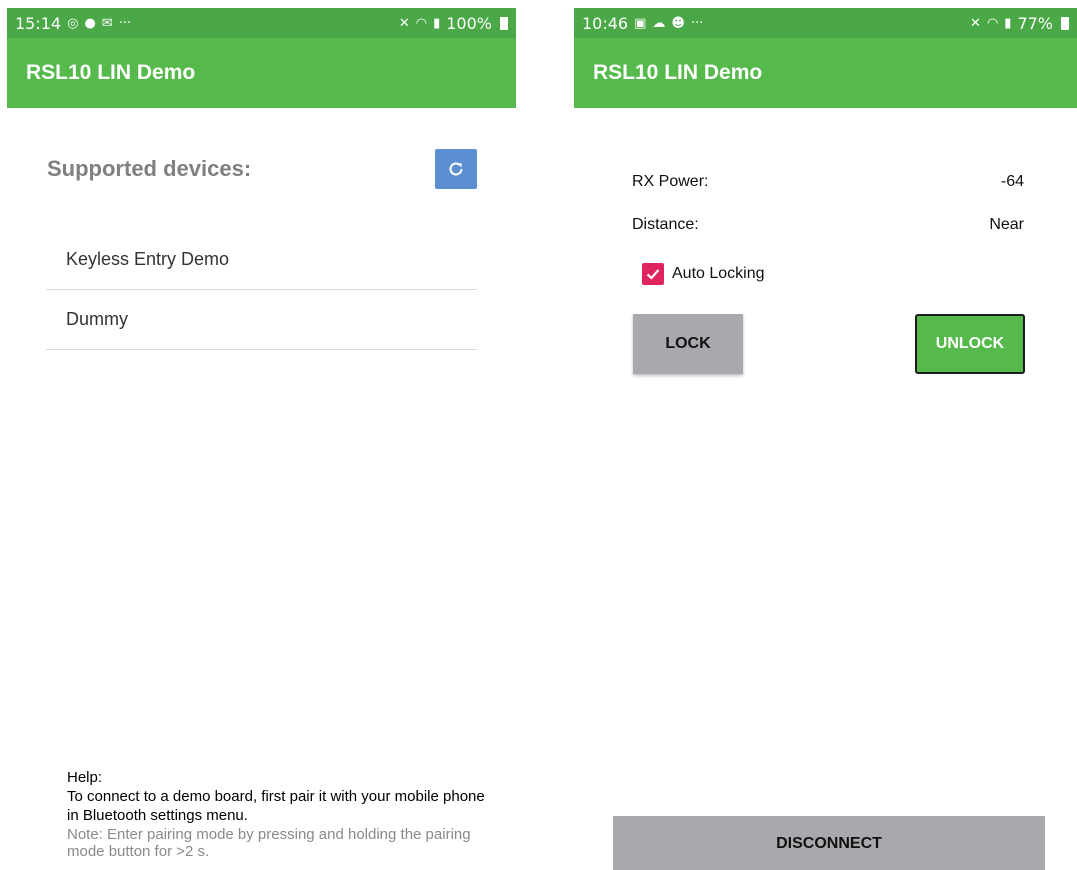 This screenshot has width=1077, height=870. I want to click on disconnect-button: DISCONNECT, so click(829, 843).